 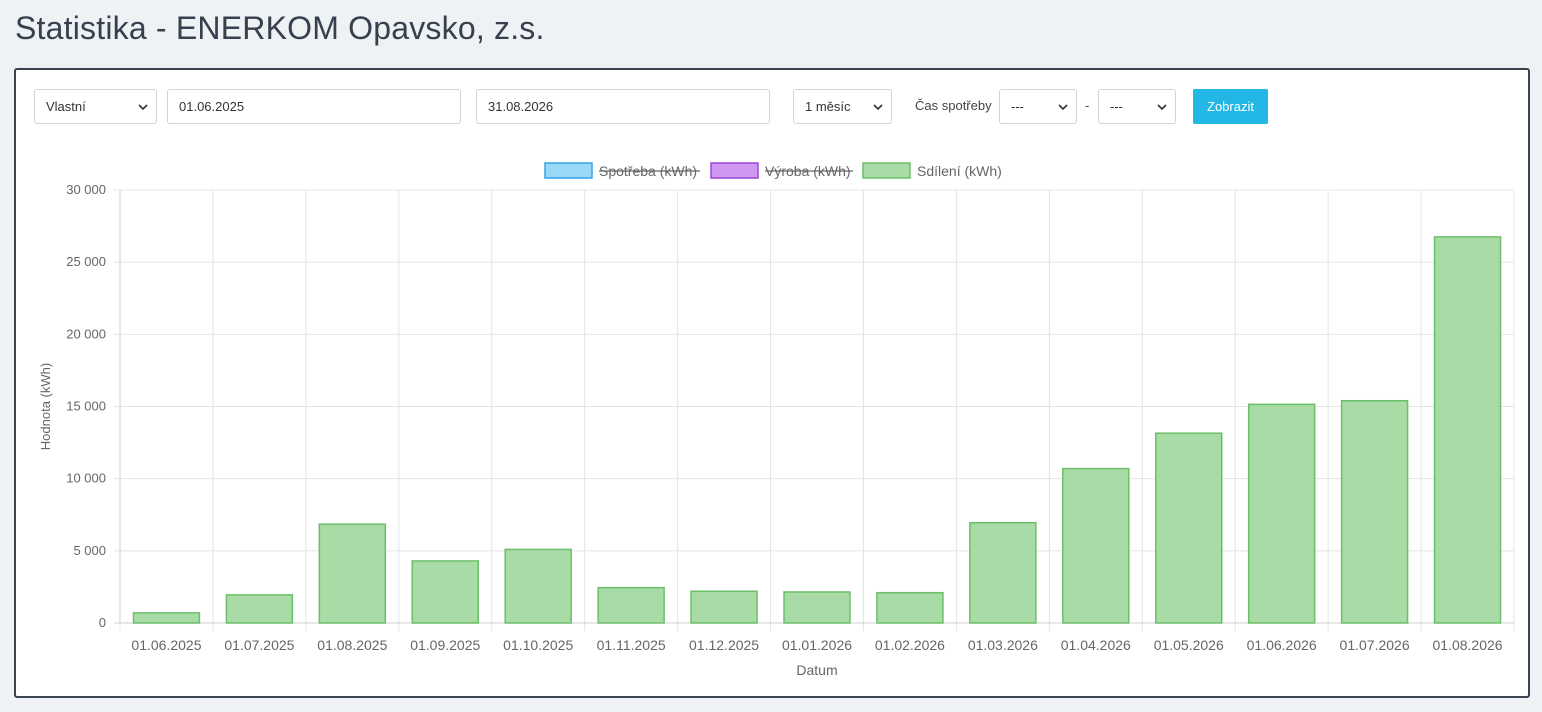 What do you see at coordinates (1375, 645) in the screenshot?
I see `x-tick-label: 01.07.2026` at bounding box center [1375, 645].